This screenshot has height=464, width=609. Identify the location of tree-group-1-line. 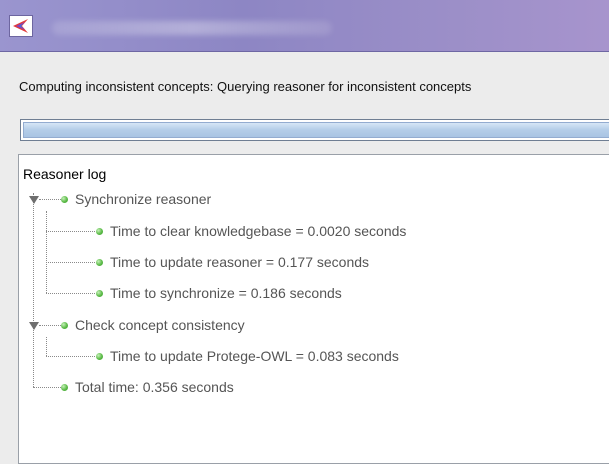
(46, 252).